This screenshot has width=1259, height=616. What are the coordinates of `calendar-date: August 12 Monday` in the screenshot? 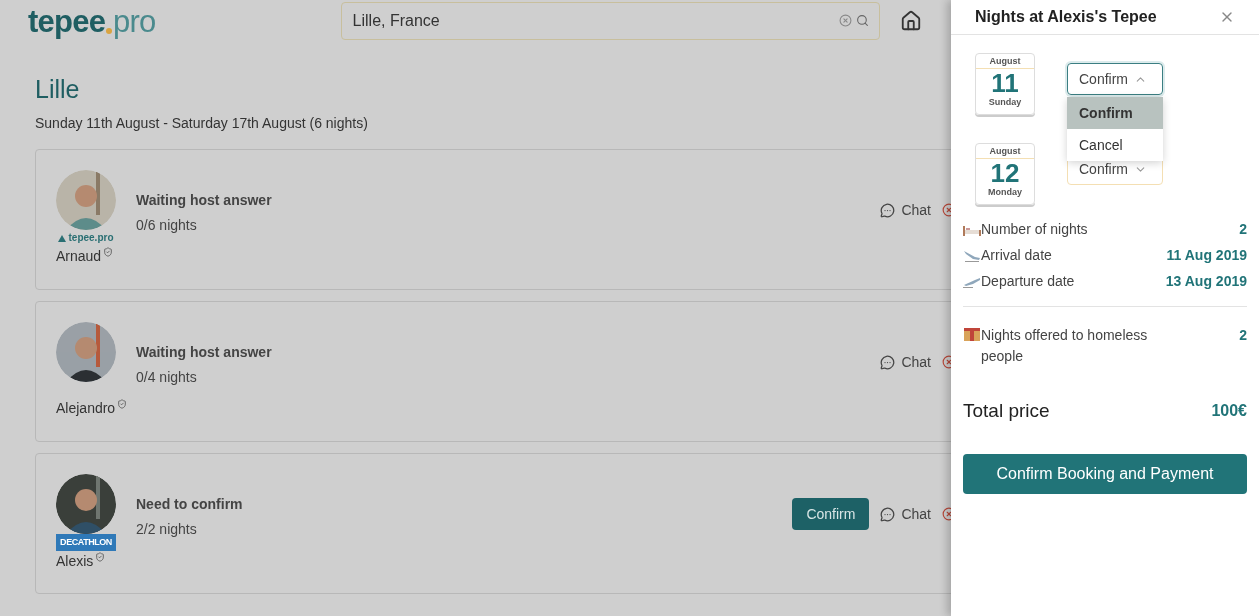 It's located at (1005, 174).